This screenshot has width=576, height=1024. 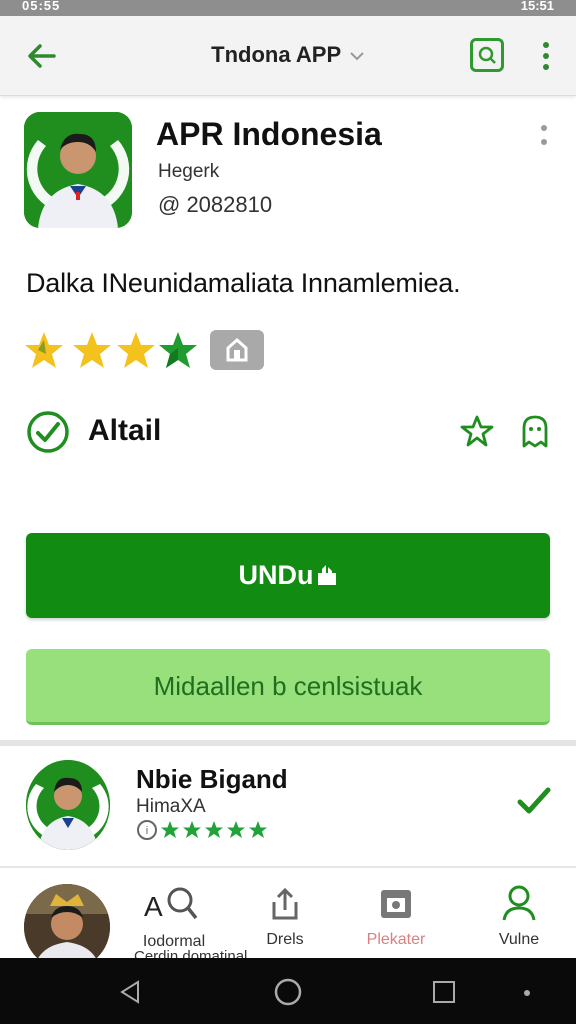 I want to click on app-name: APR Indonesia, so click(x=269, y=134).